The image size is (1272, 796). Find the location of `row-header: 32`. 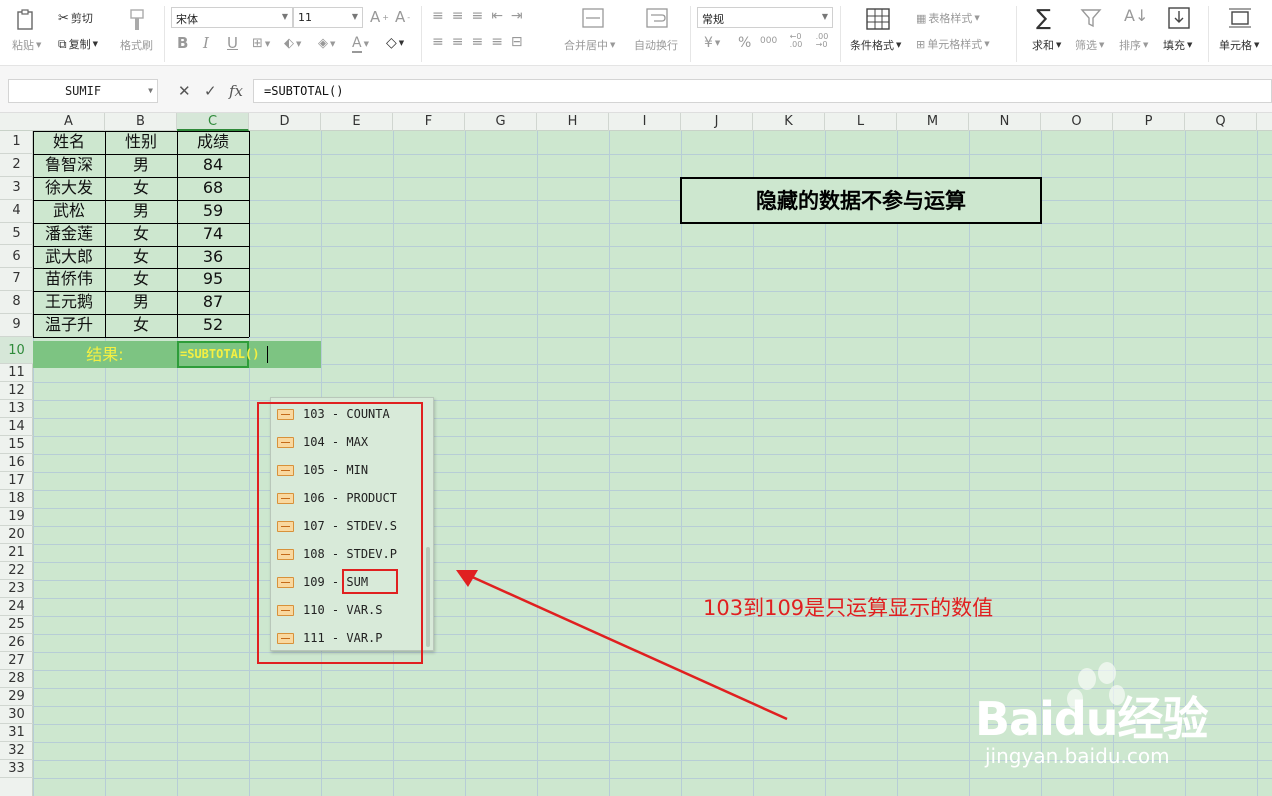

row-header: 32 is located at coordinates (16, 751).